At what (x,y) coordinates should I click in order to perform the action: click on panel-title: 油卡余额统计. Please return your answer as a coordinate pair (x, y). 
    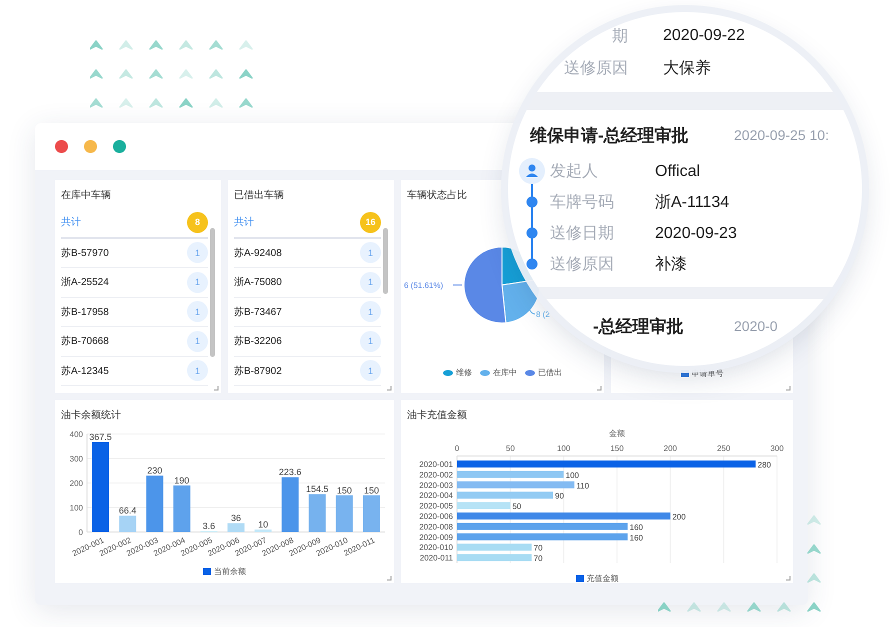
    Looking at the image, I should click on (90, 415).